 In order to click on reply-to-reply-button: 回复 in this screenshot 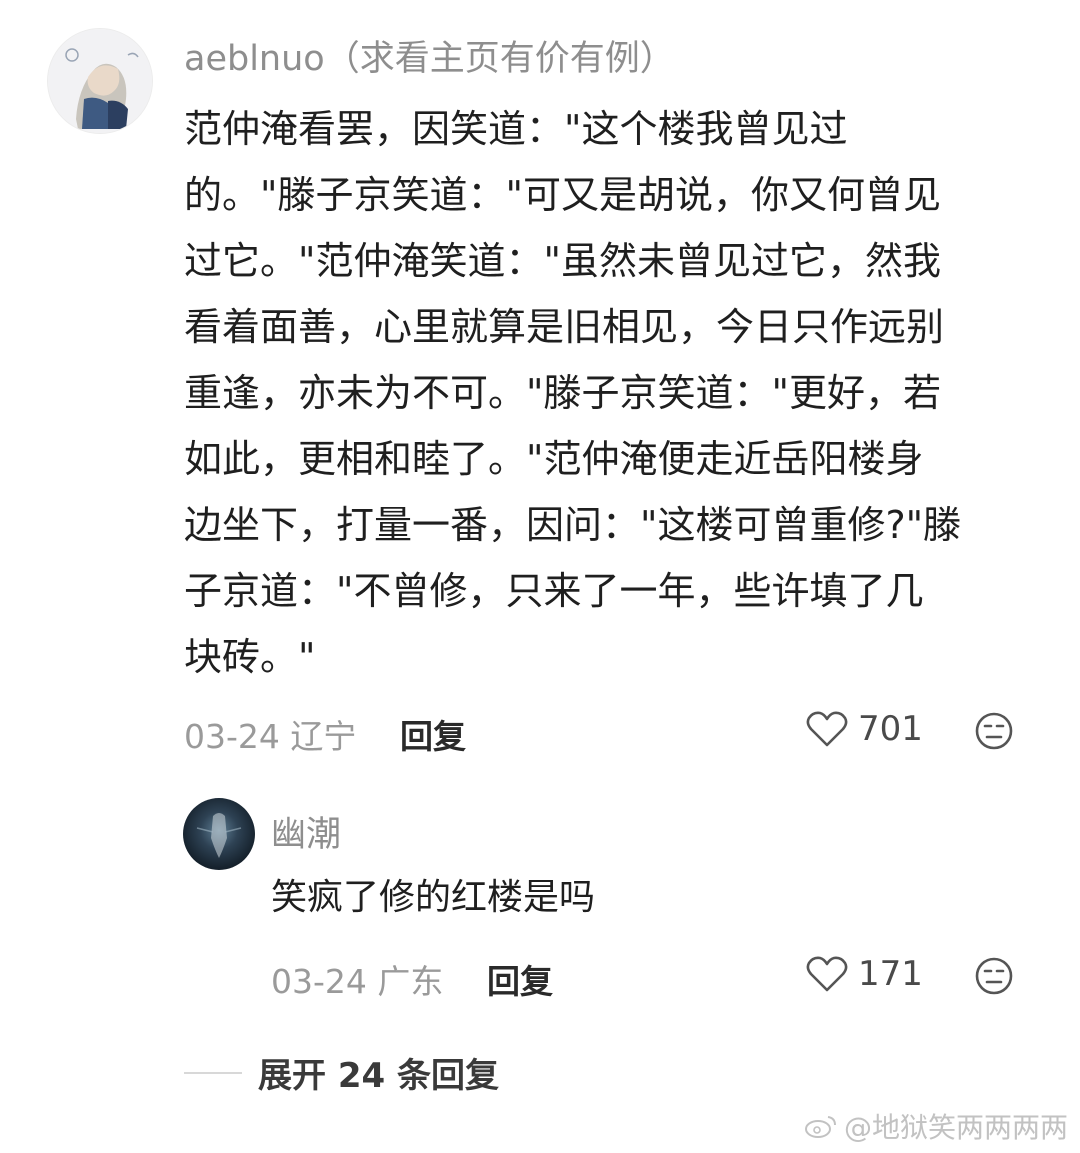, I will do `click(520, 979)`.